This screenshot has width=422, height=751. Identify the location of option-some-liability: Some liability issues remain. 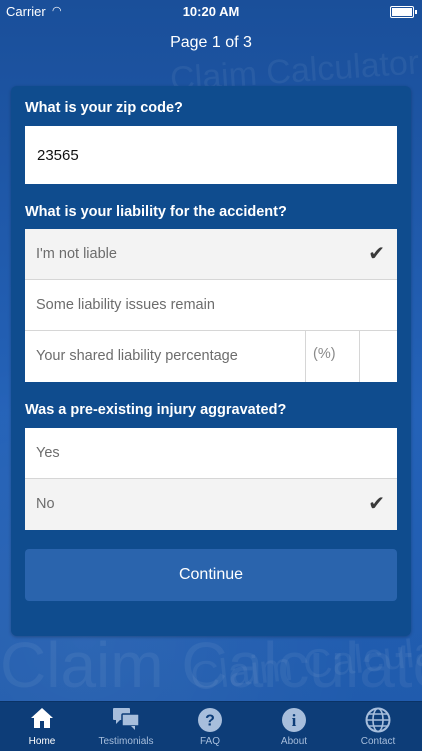
(211, 305).